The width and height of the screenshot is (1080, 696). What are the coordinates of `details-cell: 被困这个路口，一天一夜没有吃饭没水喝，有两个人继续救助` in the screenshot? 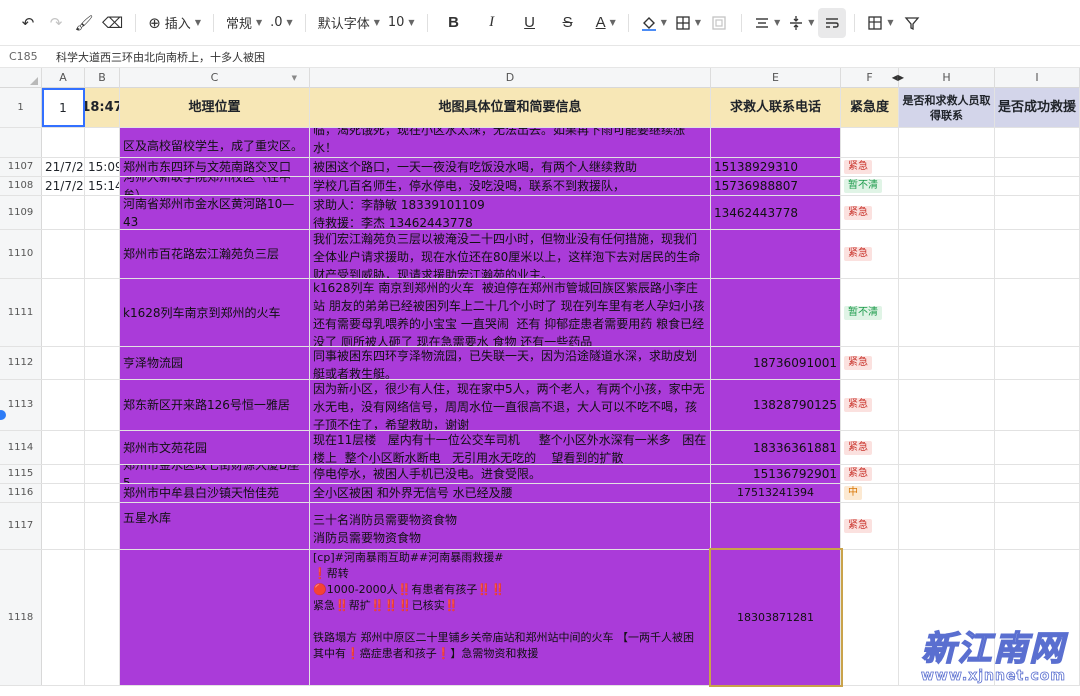 It's located at (510, 167).